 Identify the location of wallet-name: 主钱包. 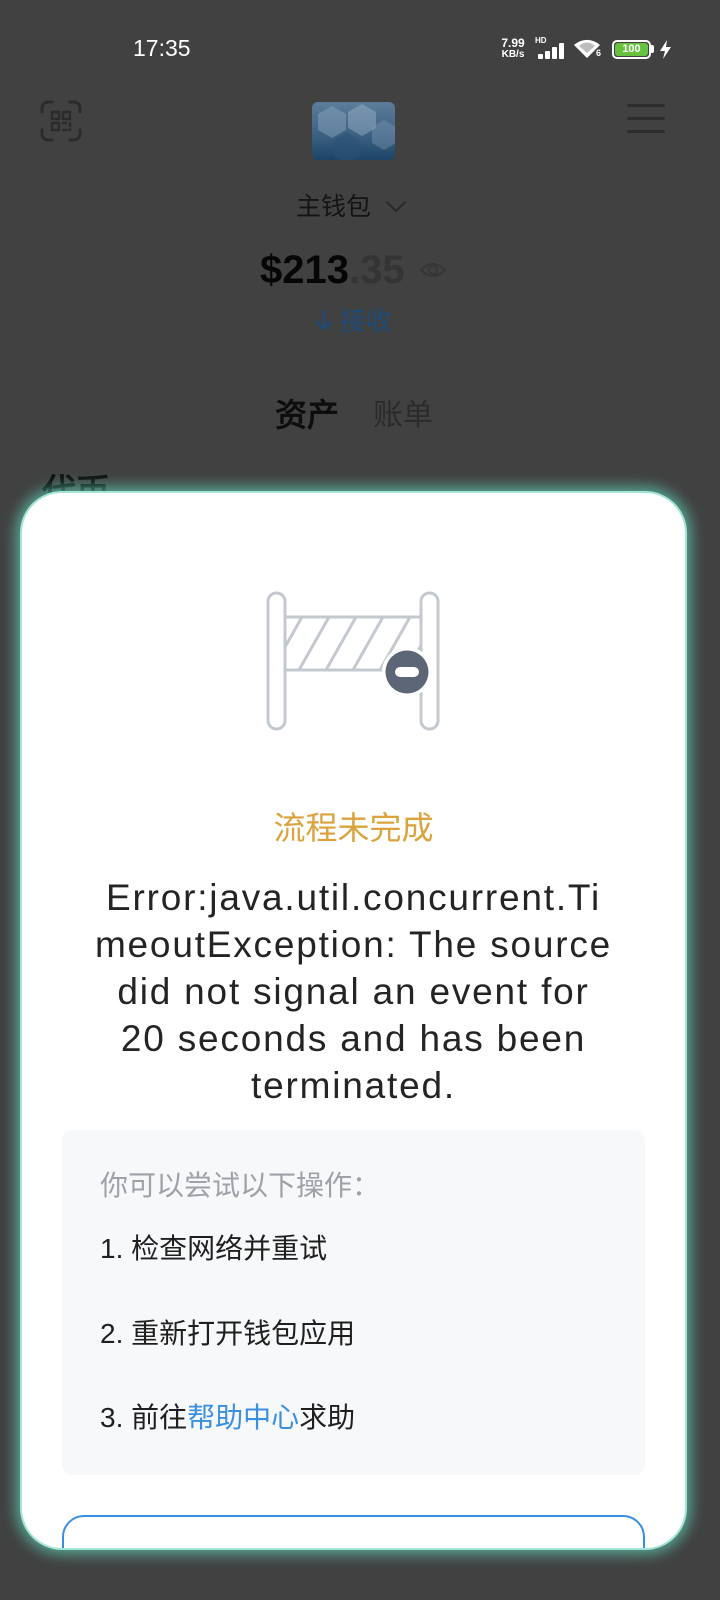
(333, 207).